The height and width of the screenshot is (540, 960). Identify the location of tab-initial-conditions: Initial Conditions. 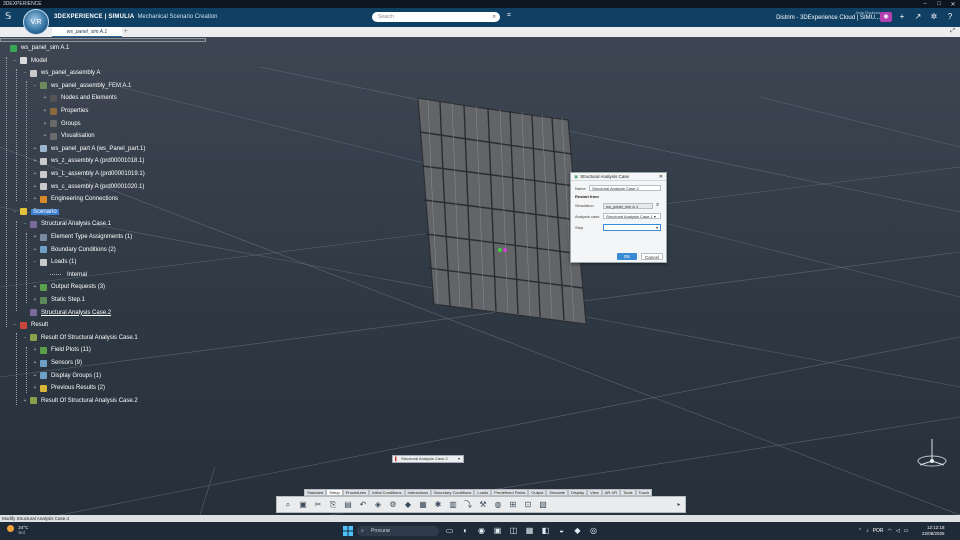
(387, 492).